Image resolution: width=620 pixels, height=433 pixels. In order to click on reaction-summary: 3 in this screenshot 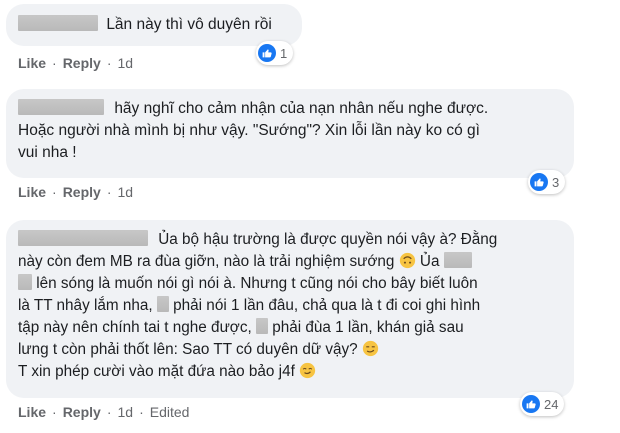, I will do `click(547, 182)`.